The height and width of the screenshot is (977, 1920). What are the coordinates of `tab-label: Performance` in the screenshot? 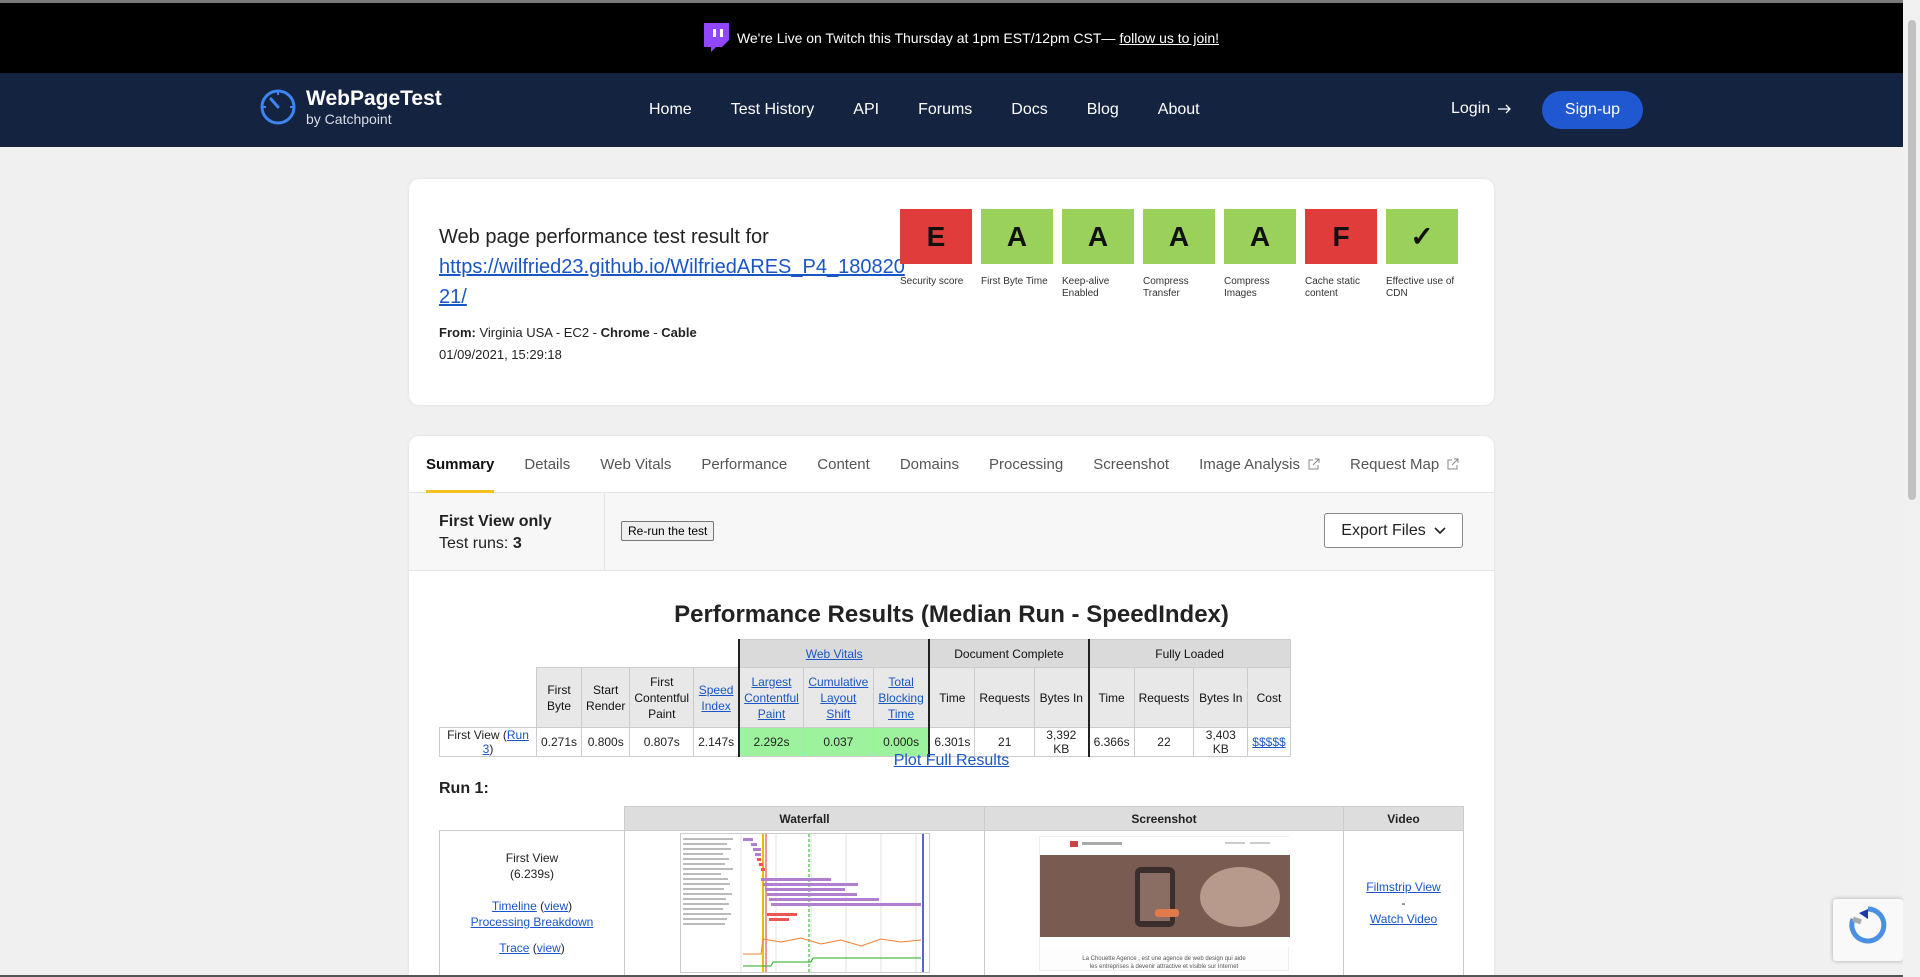 It's located at (744, 464).